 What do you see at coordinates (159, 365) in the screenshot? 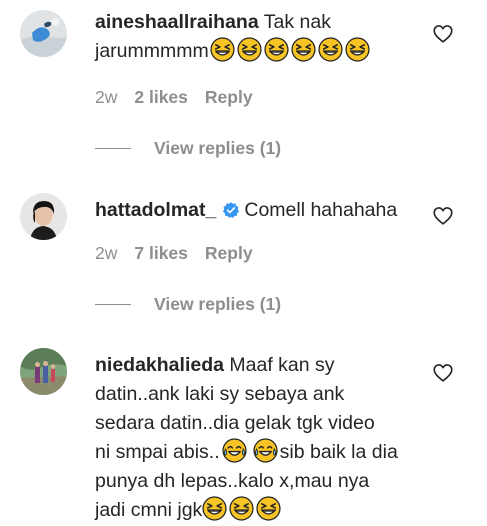
I see `comment-username: niedakhalieda` at bounding box center [159, 365].